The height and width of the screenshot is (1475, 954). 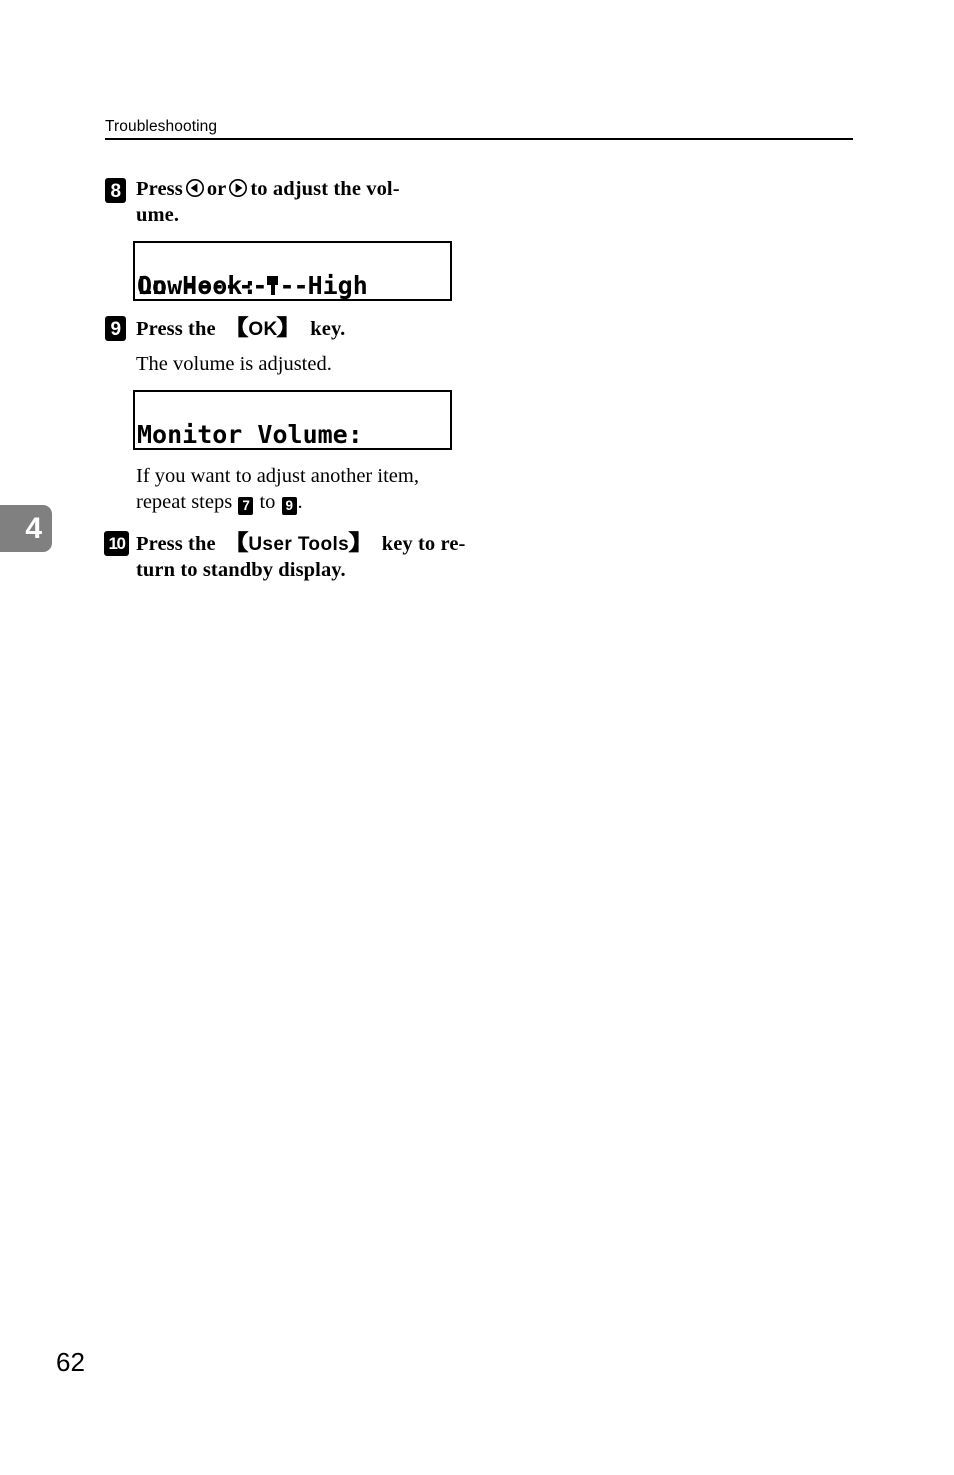 I want to click on volume-track-right: --, so click(x=293, y=286).